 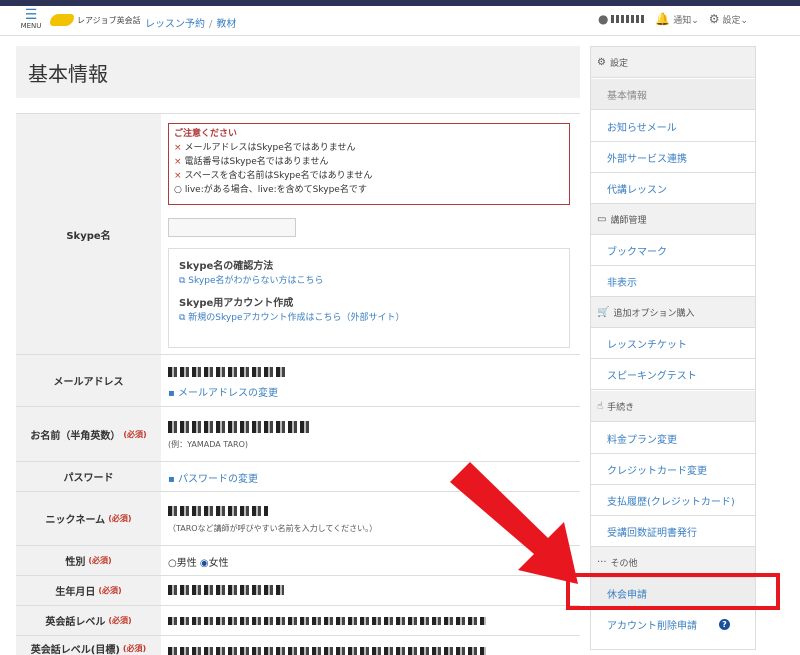 I want to click on bell-icon: 🔔, so click(x=663, y=19).